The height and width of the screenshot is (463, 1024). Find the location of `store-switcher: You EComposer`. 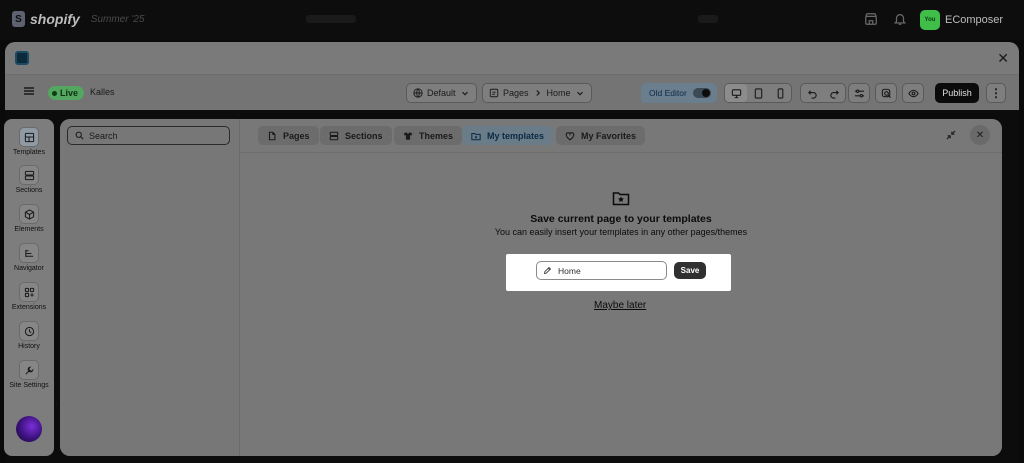

store-switcher: You EComposer is located at coordinates (961, 20).